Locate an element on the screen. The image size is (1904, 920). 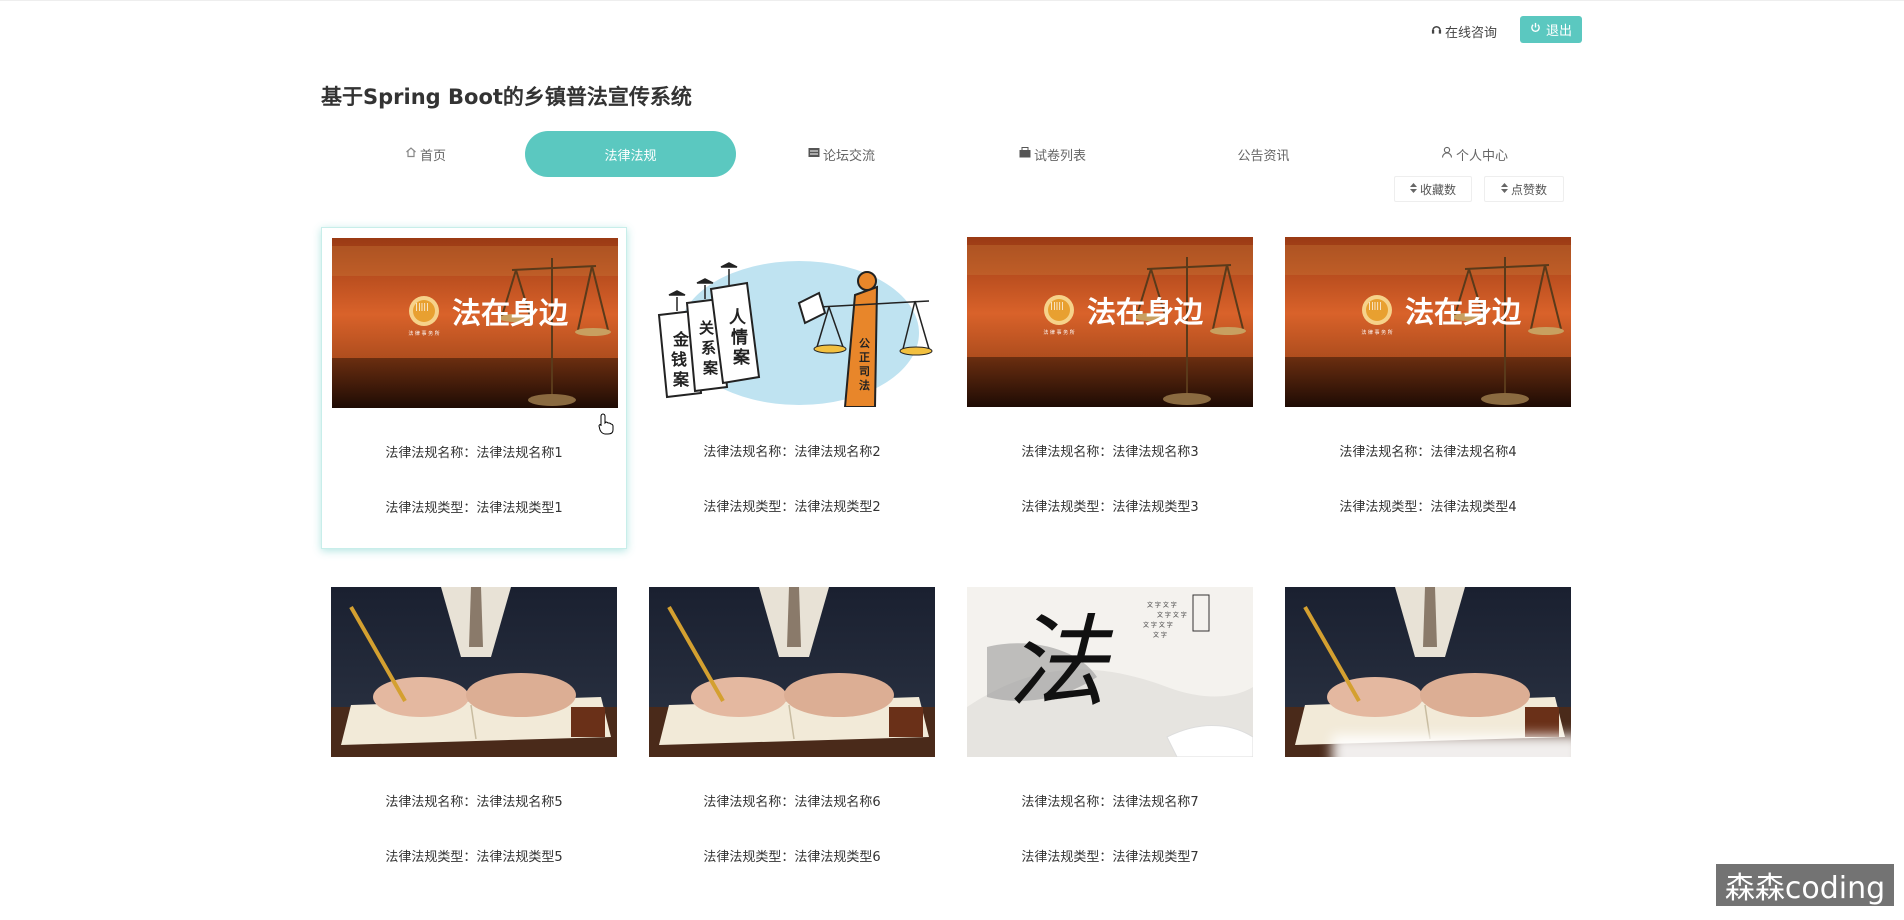
law-name: 法律法规名称：法律法规名称1 is located at coordinates (474, 453).